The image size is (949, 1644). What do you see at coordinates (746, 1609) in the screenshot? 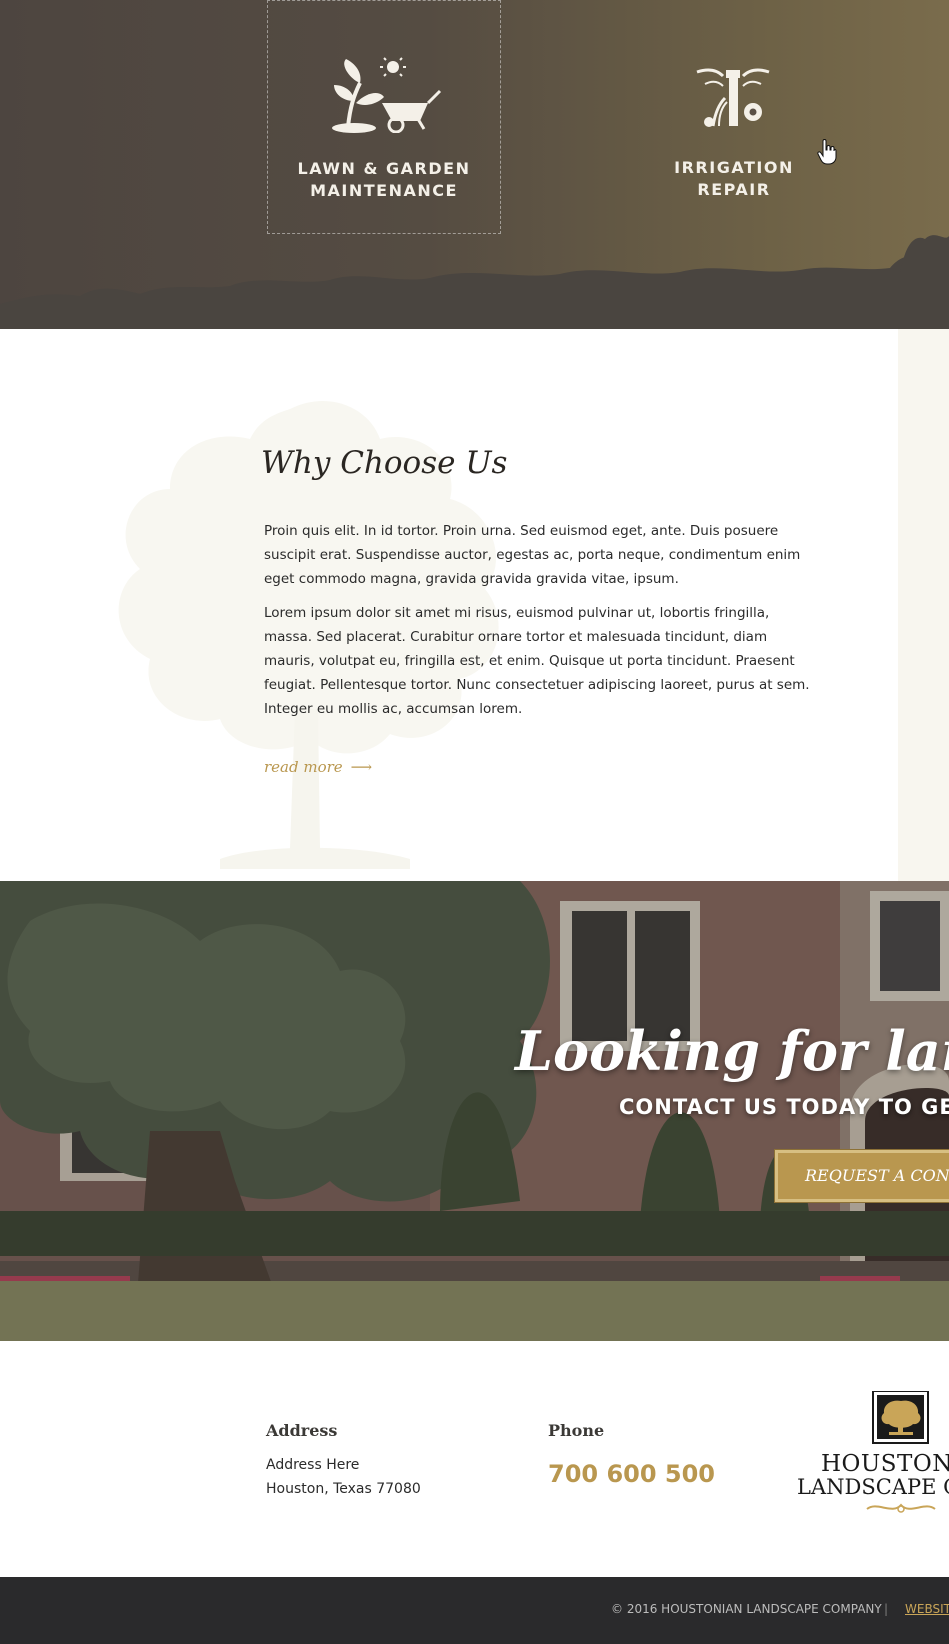
I see `copyright-text: © 2016 HOUSTONIAN LANDSCAPE COMPANY` at bounding box center [746, 1609].